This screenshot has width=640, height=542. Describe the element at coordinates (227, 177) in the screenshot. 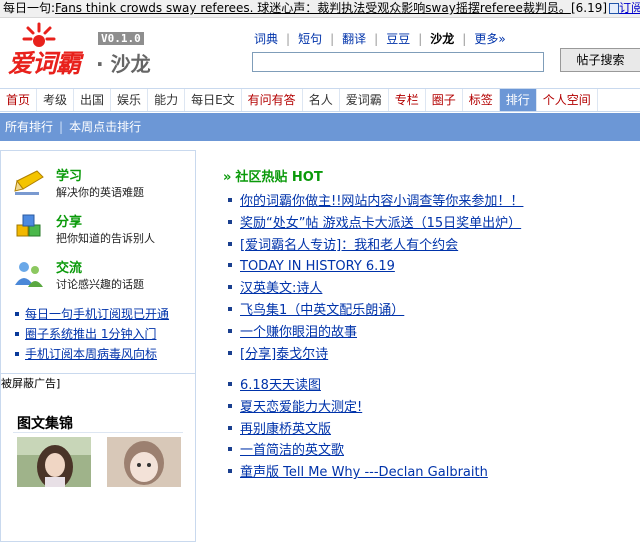

I see `heading-arrow-icon: »` at that location.